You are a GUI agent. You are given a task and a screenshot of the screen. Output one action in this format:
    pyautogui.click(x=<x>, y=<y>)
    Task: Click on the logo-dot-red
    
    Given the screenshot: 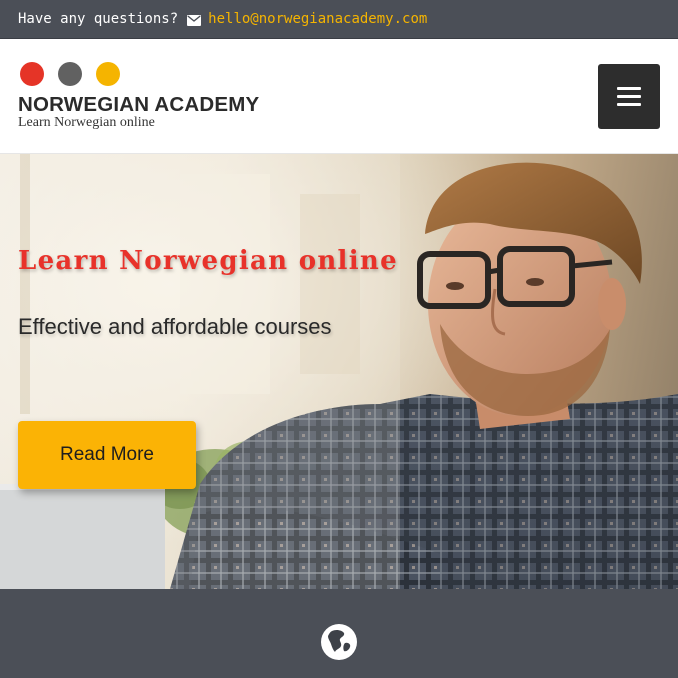 What is the action you would take?
    pyautogui.click(x=32, y=74)
    